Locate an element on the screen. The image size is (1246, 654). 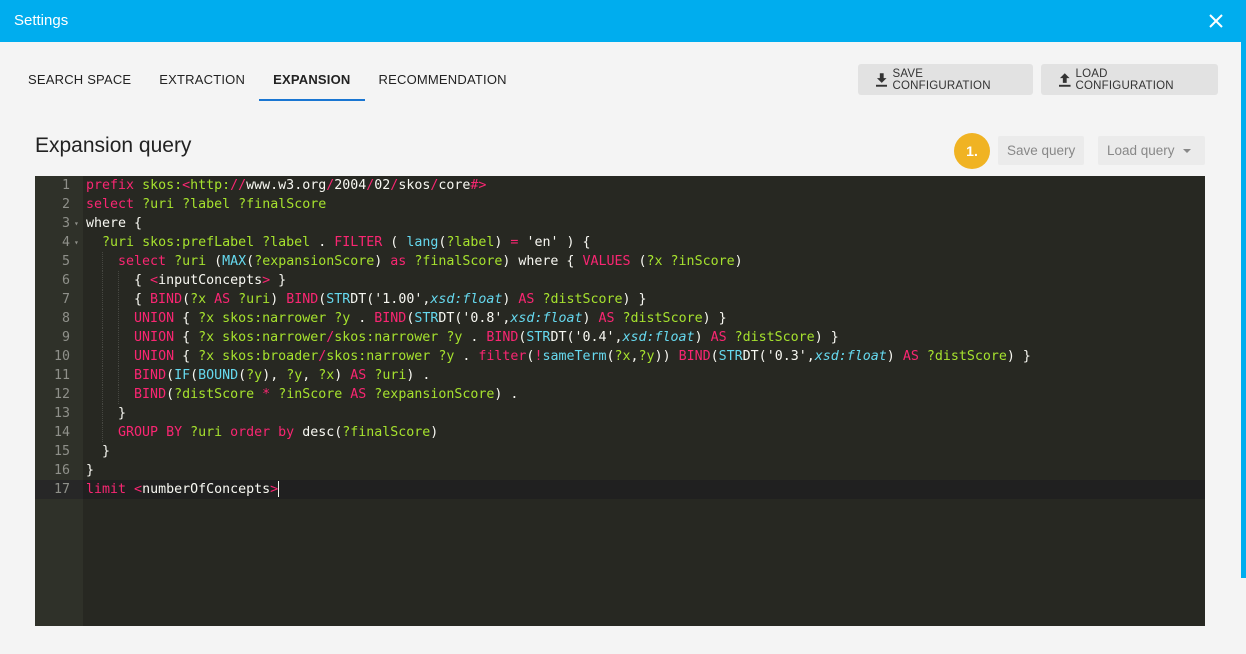
code-token: xsd:float is located at coordinates (546, 318).